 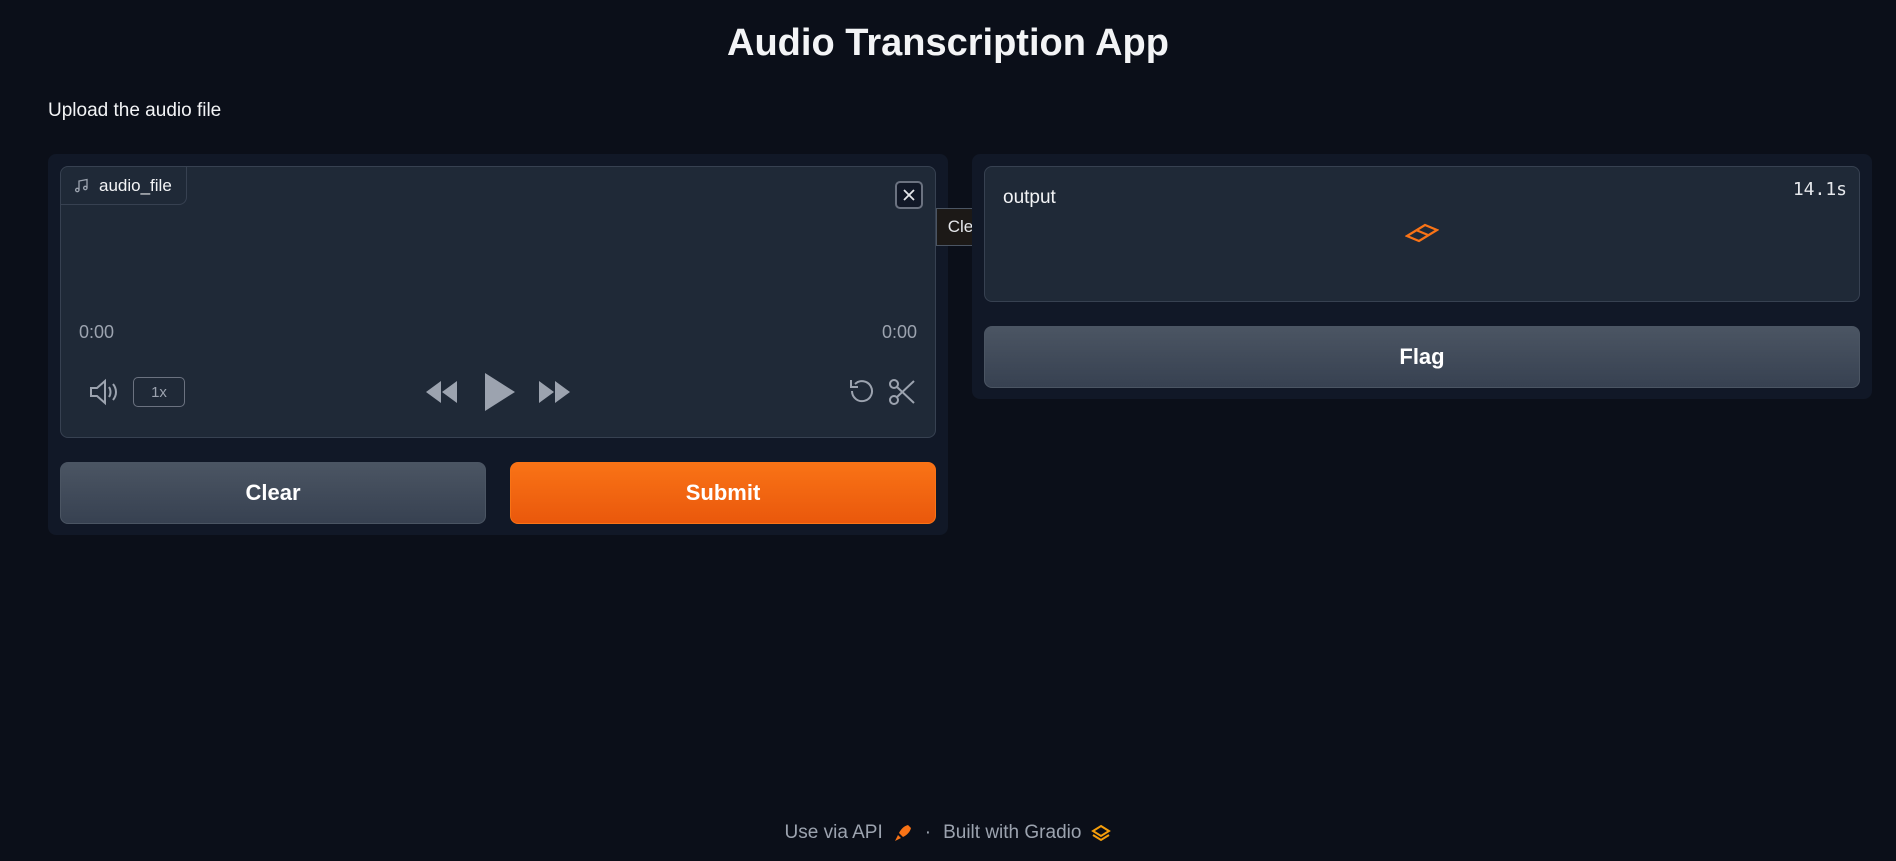 What do you see at coordinates (554, 392) in the screenshot?
I see `fast-forward-icon` at bounding box center [554, 392].